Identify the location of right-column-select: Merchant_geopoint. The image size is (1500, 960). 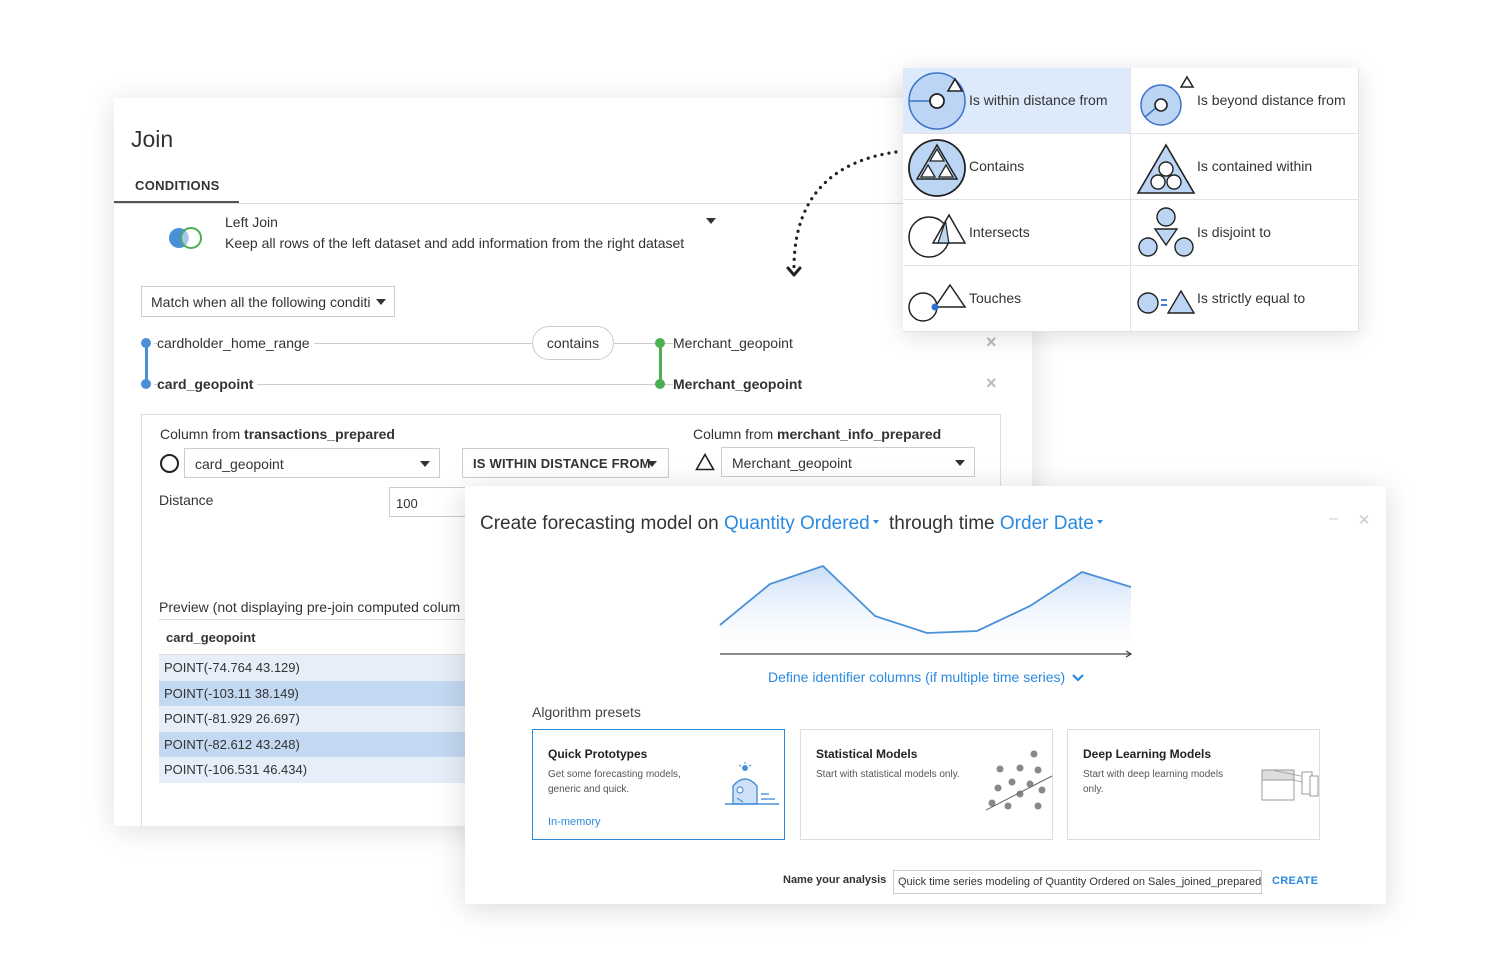
(848, 462).